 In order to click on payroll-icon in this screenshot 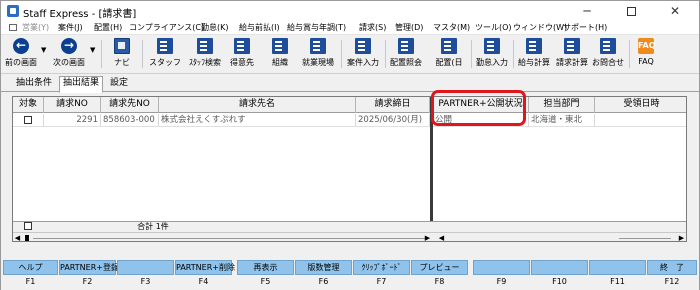, I will do `click(534, 46)`.